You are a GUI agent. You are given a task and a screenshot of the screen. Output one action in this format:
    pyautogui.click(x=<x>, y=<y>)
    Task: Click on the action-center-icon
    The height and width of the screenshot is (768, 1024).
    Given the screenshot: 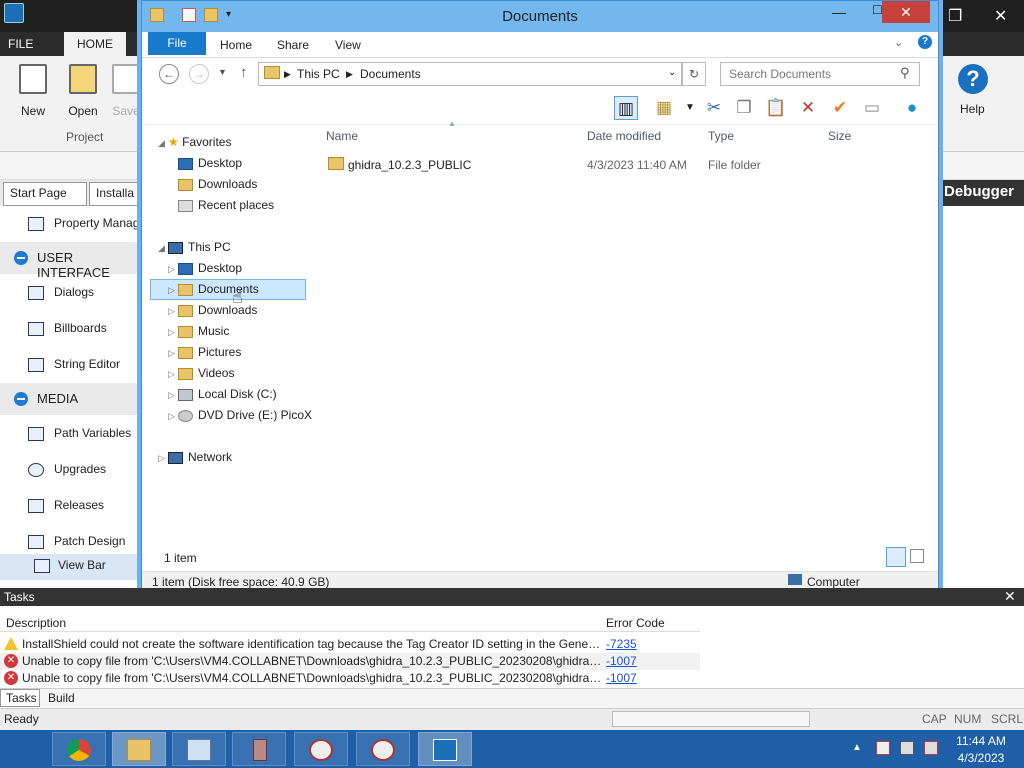 What is the action you would take?
    pyautogui.click(x=883, y=748)
    